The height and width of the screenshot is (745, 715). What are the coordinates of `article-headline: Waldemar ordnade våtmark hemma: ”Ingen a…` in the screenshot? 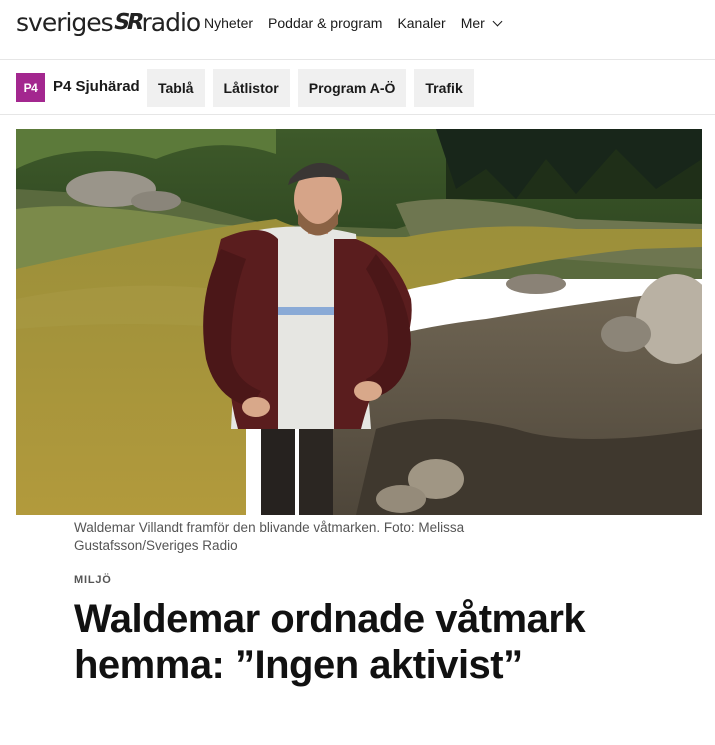 It's located at (330, 642).